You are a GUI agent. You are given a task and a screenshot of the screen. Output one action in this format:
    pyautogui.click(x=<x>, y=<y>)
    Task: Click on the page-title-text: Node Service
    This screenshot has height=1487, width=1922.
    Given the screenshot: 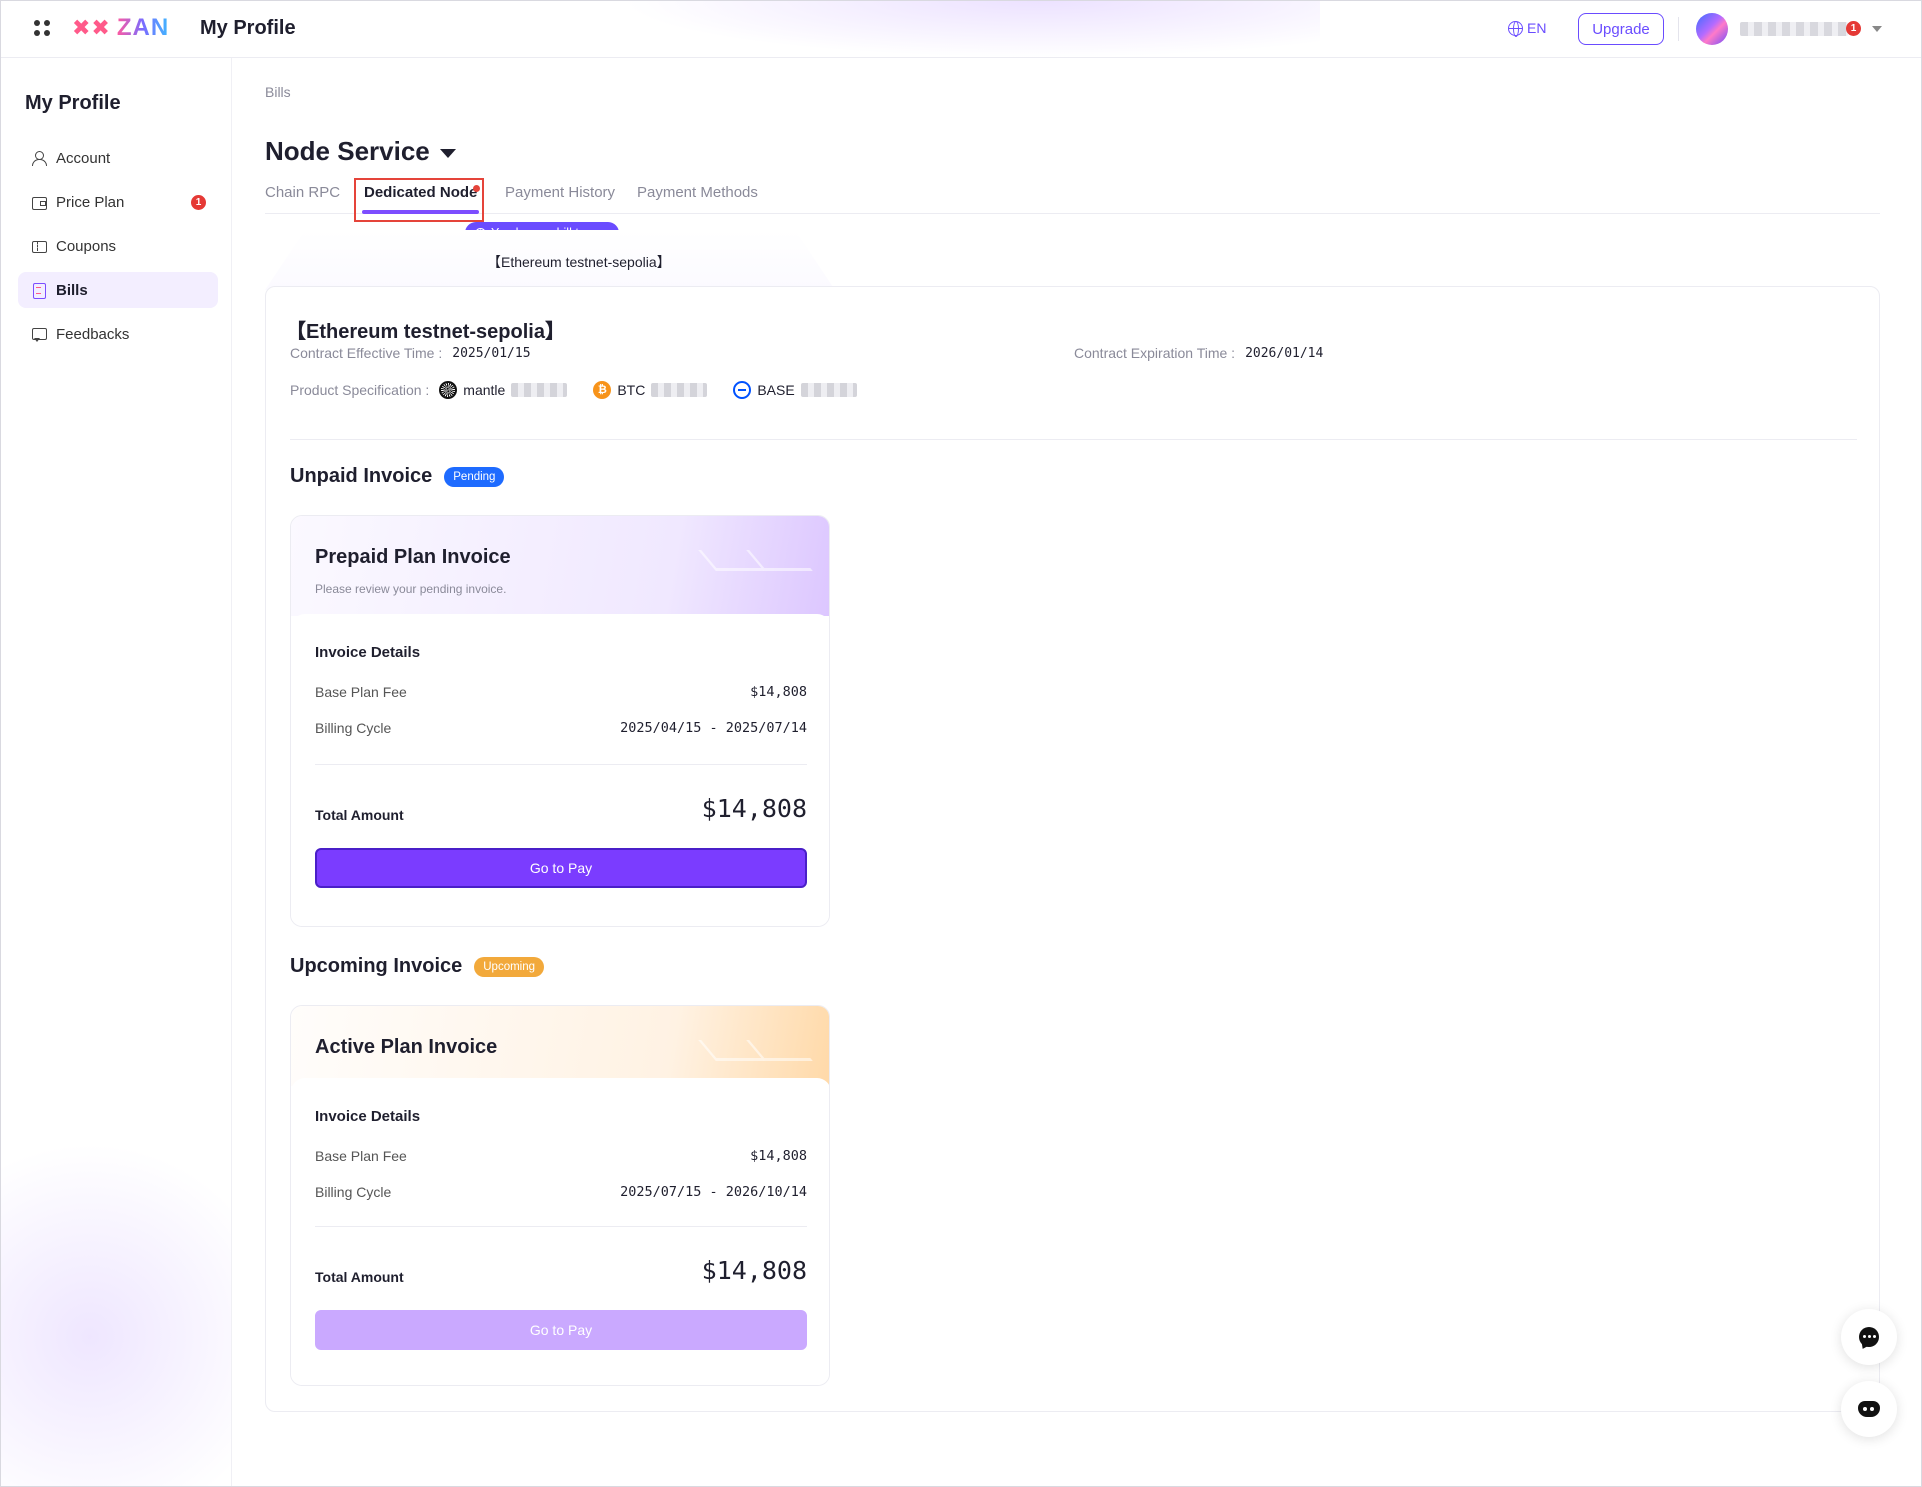 What is the action you would take?
    pyautogui.click(x=347, y=151)
    